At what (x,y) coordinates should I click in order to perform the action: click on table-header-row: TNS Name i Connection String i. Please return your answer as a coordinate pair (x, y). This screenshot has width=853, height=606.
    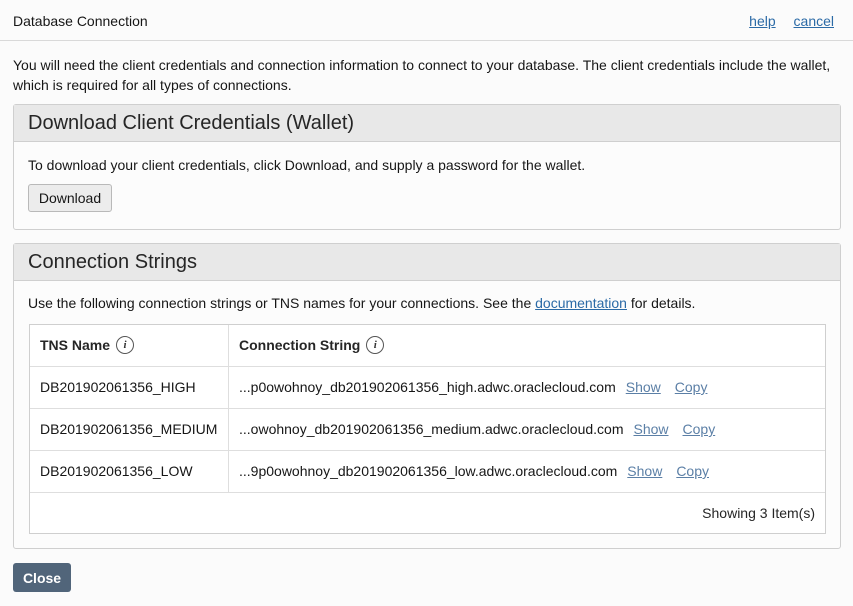
    Looking at the image, I should click on (427, 346).